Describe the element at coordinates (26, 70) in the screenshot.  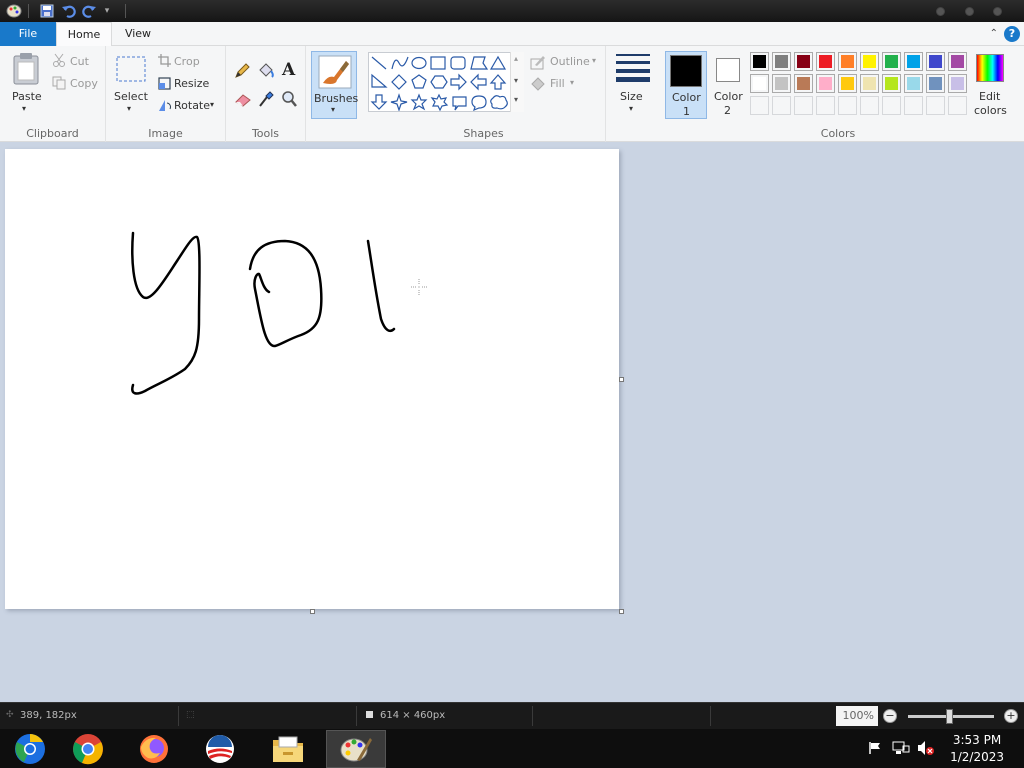
I see `paste-icon` at that location.